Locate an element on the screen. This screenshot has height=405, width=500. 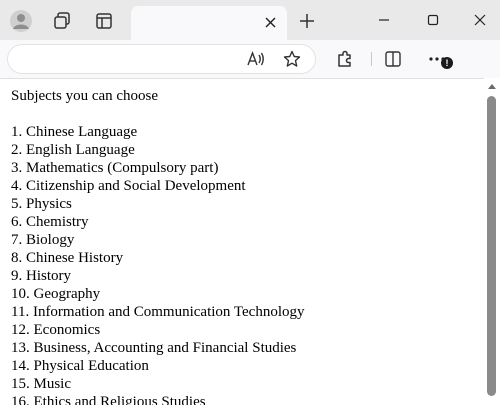
favorite-star-icon is located at coordinates (292, 59).